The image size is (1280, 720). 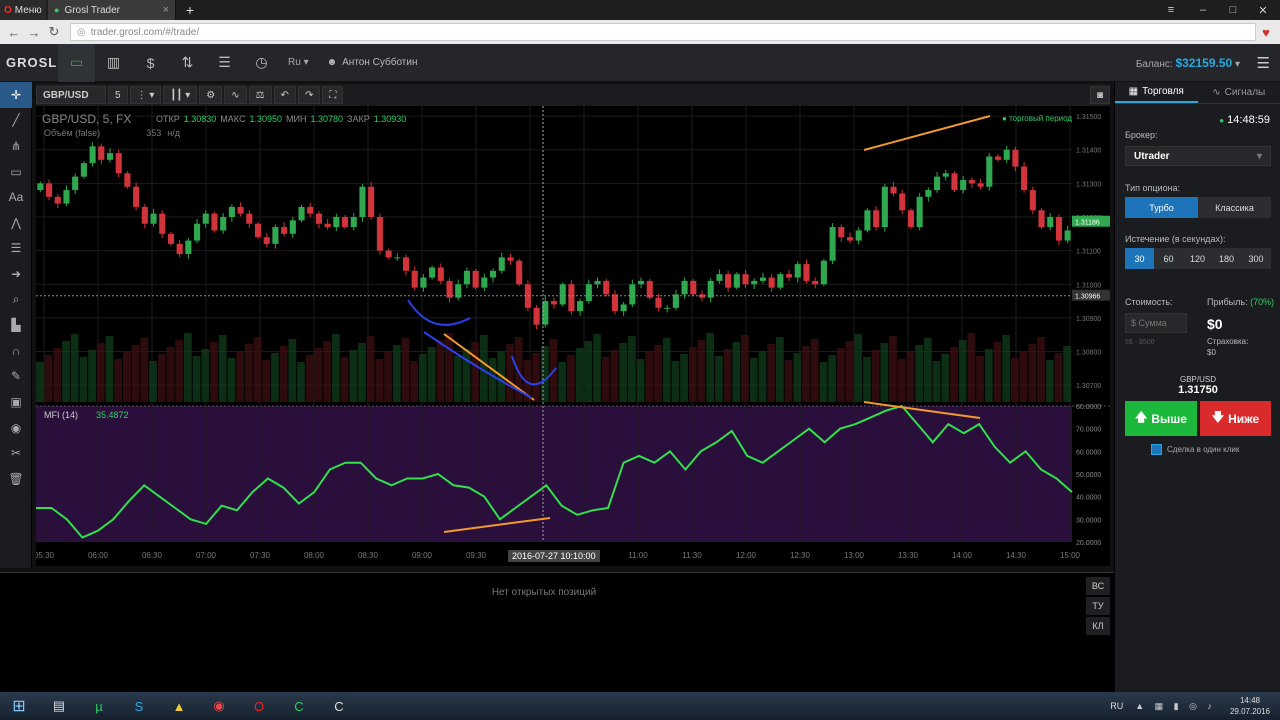 What do you see at coordinates (113, 63) in the screenshot?
I see `bar-chart-icon: ▥` at bounding box center [113, 63].